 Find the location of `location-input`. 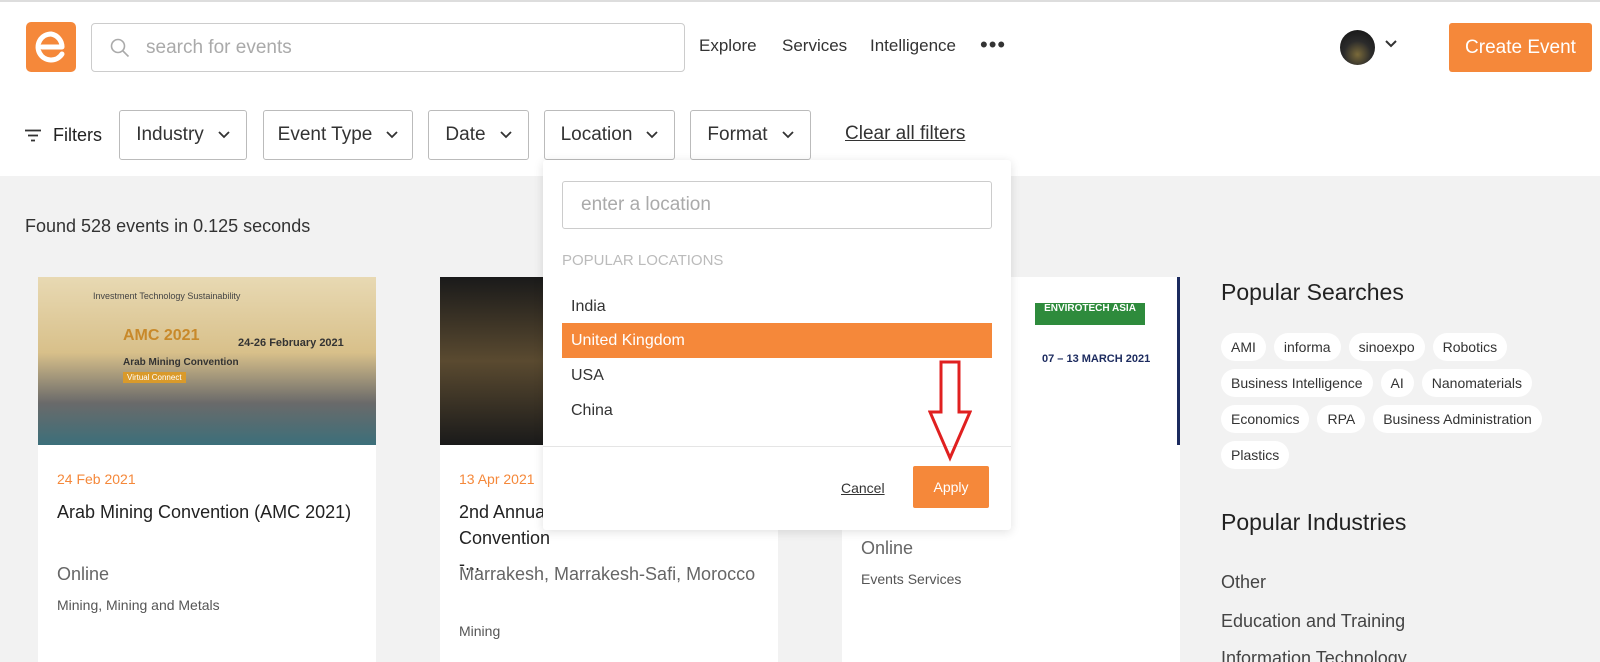

location-input is located at coordinates (777, 205).